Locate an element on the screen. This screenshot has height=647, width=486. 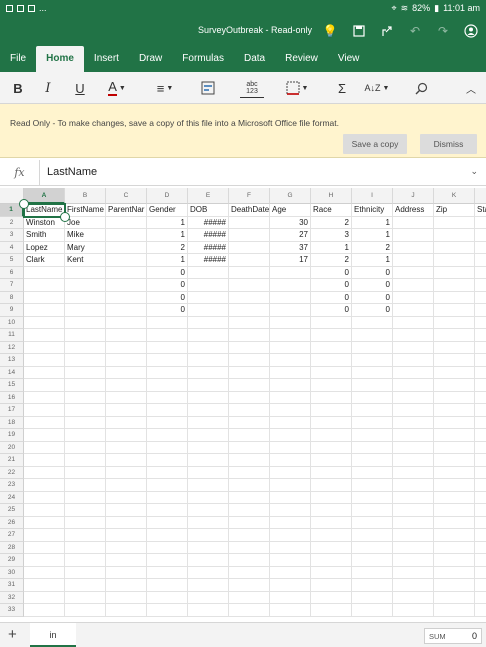
grid-cell: FirstName is located at coordinates (85, 210).